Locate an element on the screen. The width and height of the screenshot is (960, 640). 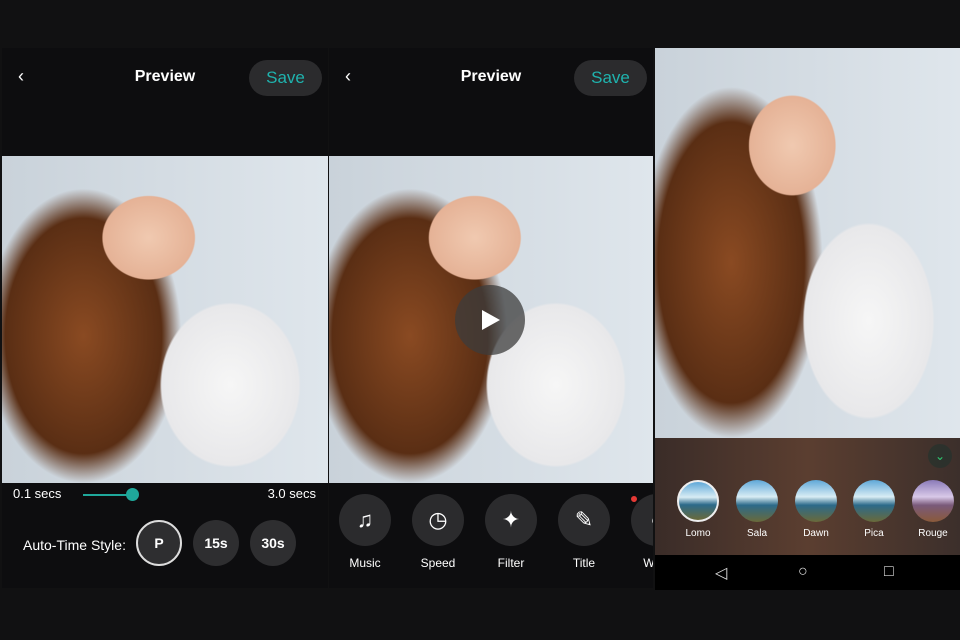
filter-label: Pica is located at coordinates (874, 533).